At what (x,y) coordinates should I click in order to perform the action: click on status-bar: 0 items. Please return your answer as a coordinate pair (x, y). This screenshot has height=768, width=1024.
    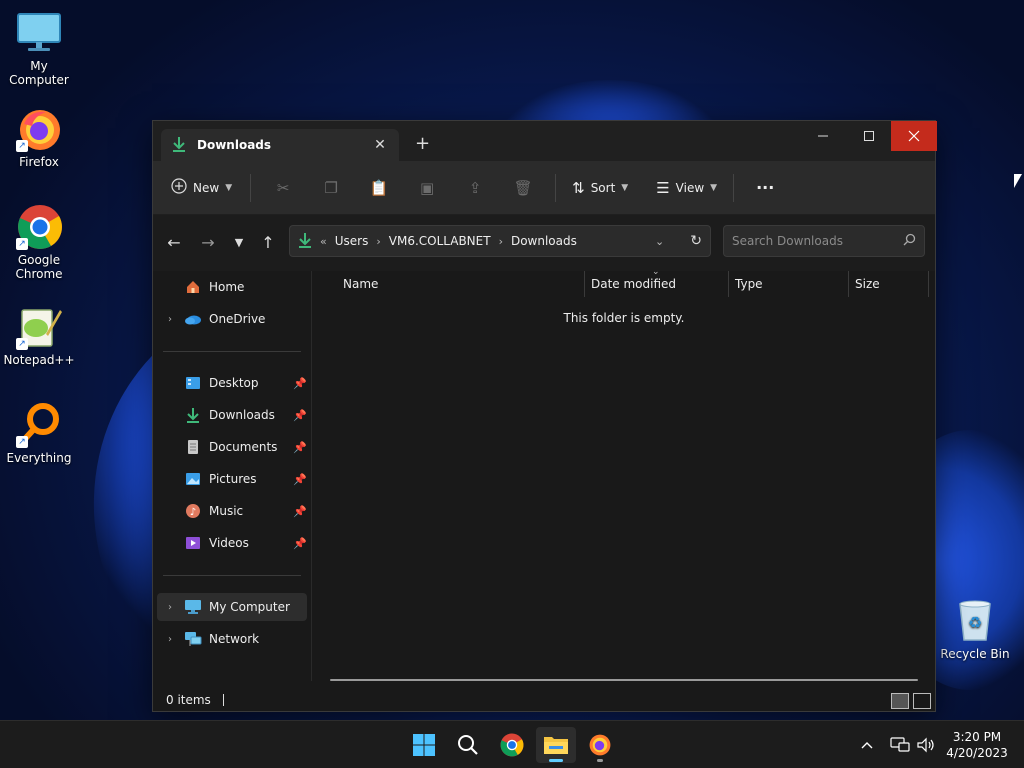
    Looking at the image, I should click on (544, 700).